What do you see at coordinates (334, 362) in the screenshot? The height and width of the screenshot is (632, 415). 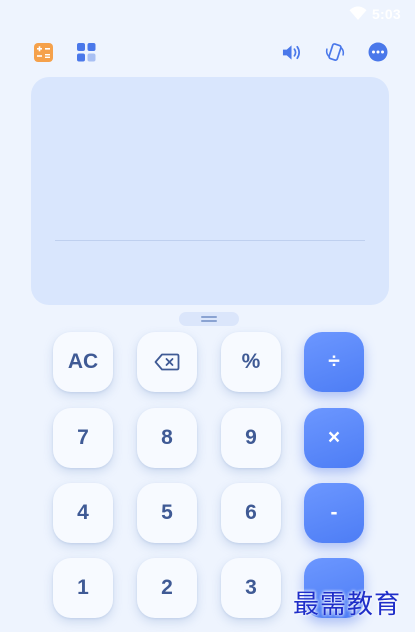 I see `divide-button: ÷` at bounding box center [334, 362].